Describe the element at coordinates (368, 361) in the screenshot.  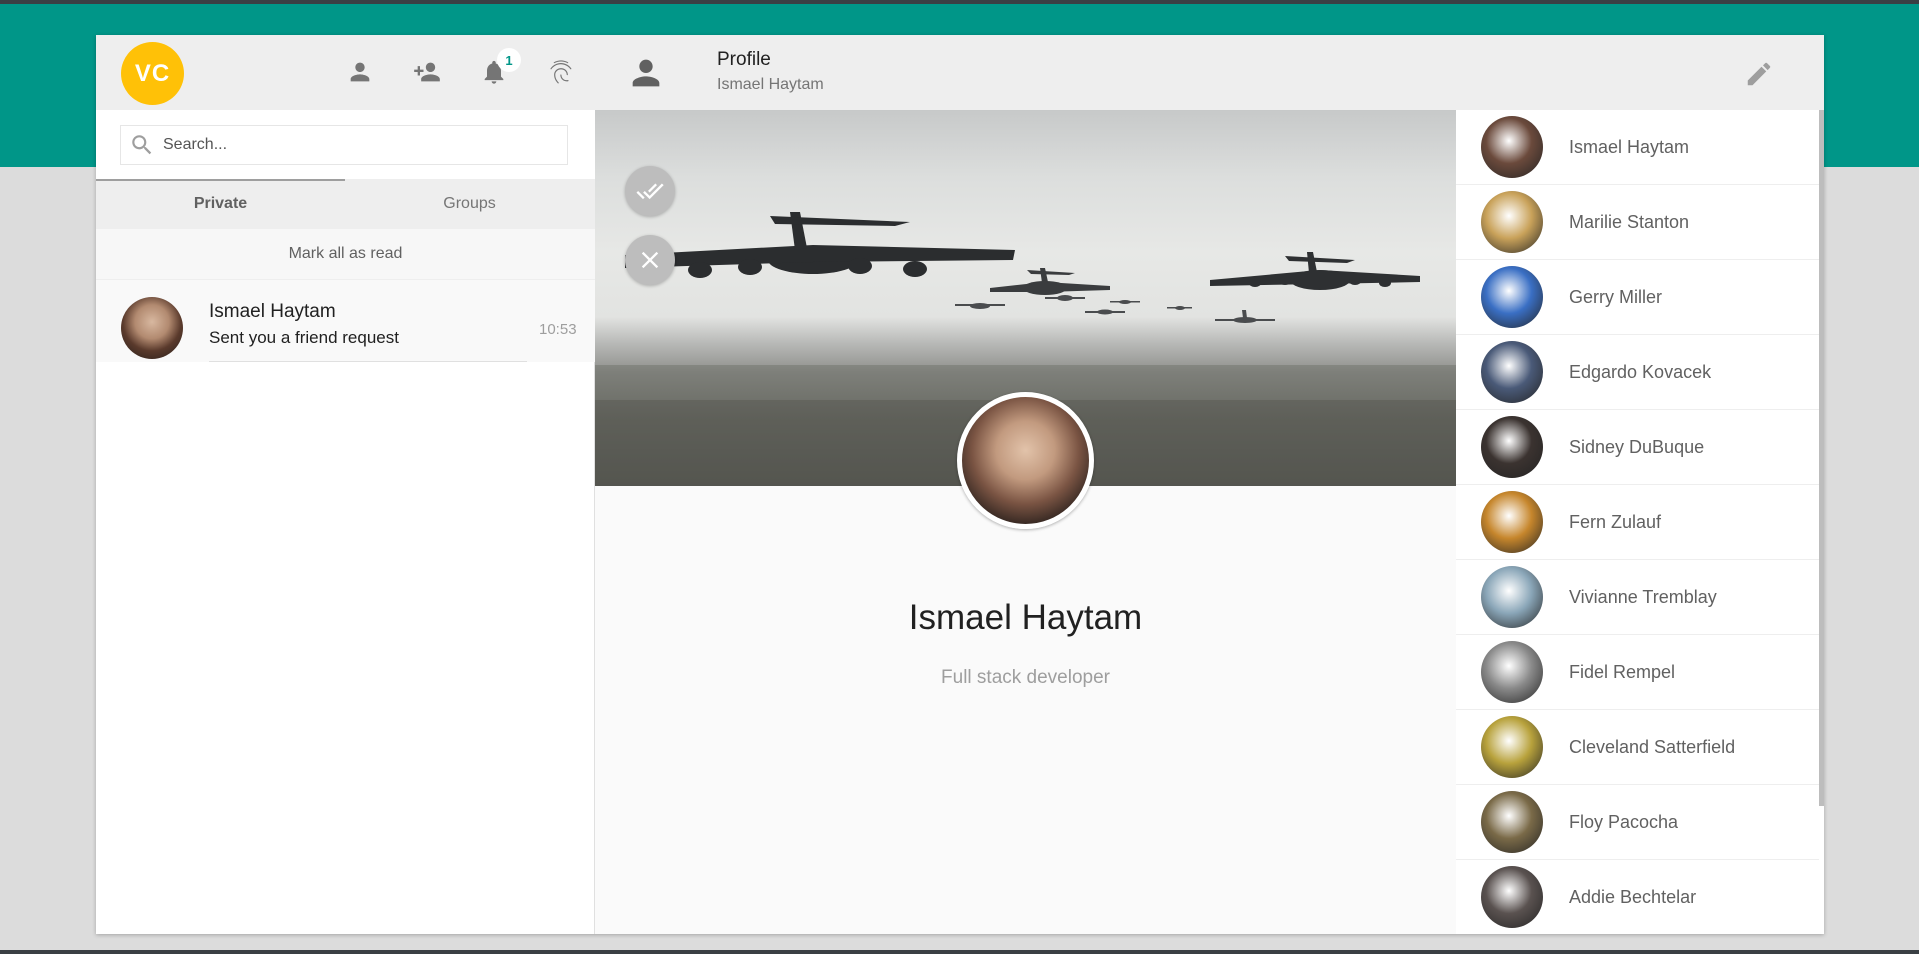
I see `divider` at that location.